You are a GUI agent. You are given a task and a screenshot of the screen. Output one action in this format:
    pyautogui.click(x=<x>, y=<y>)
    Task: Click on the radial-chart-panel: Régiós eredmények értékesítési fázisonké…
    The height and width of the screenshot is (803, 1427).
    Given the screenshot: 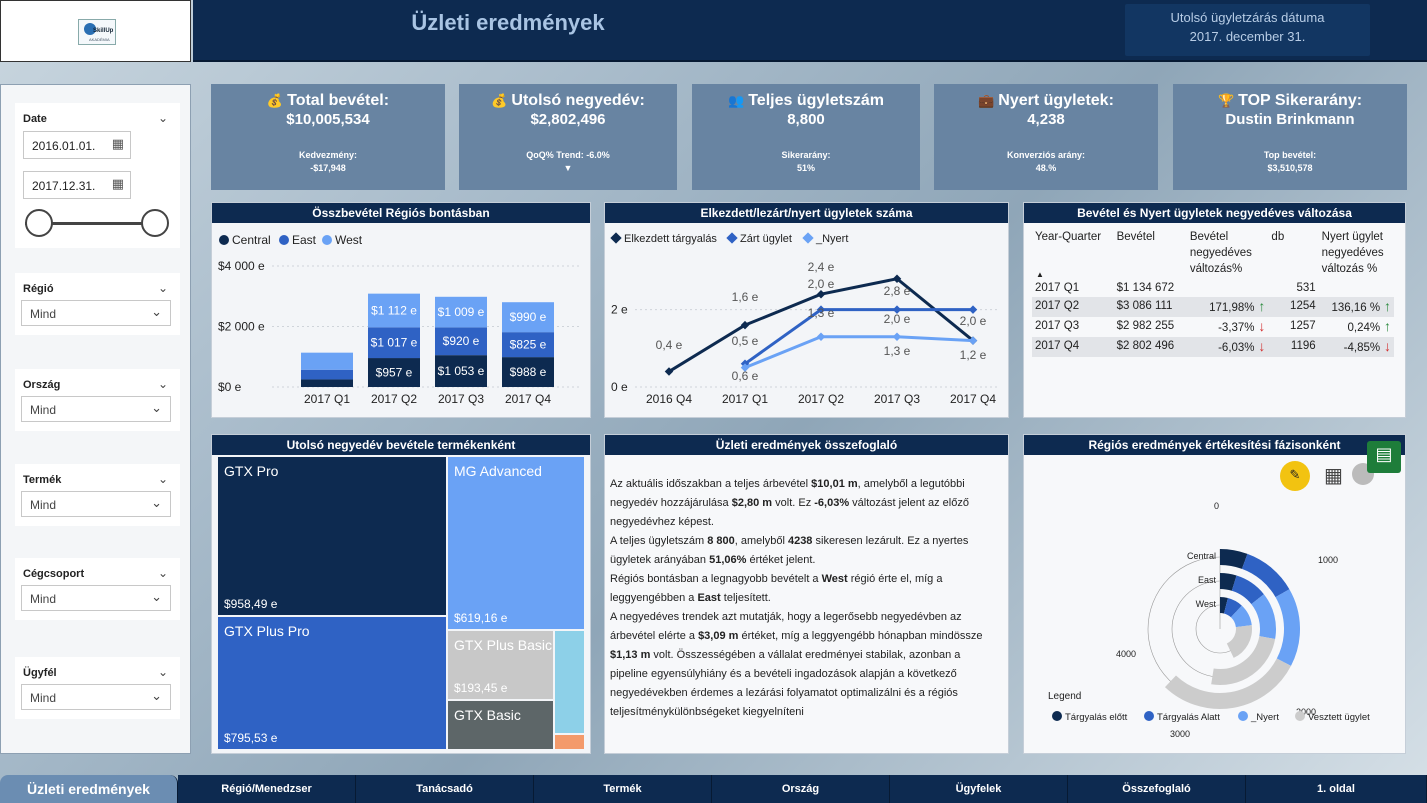 What is the action you would take?
    pyautogui.click(x=1214, y=594)
    